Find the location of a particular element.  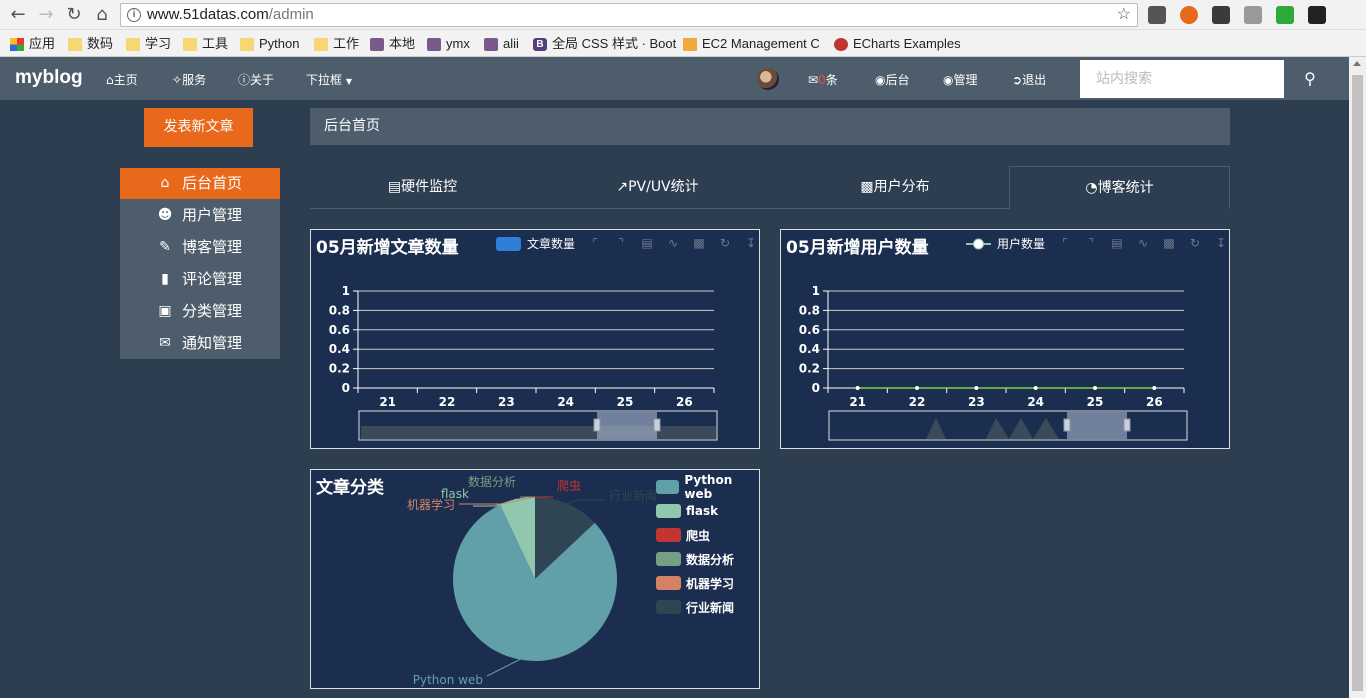

sidebar-item-dashboard: ⌂ 后台首页 is located at coordinates (200, 183).